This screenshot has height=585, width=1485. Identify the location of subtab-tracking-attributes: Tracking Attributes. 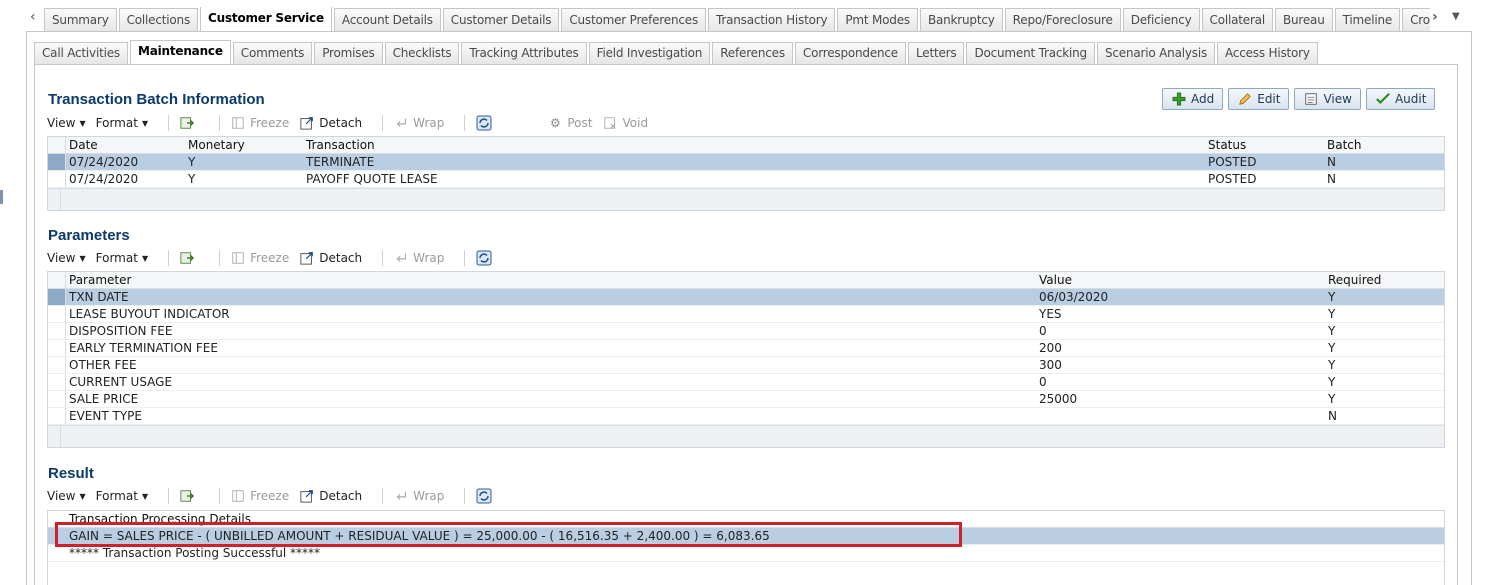
(524, 53).